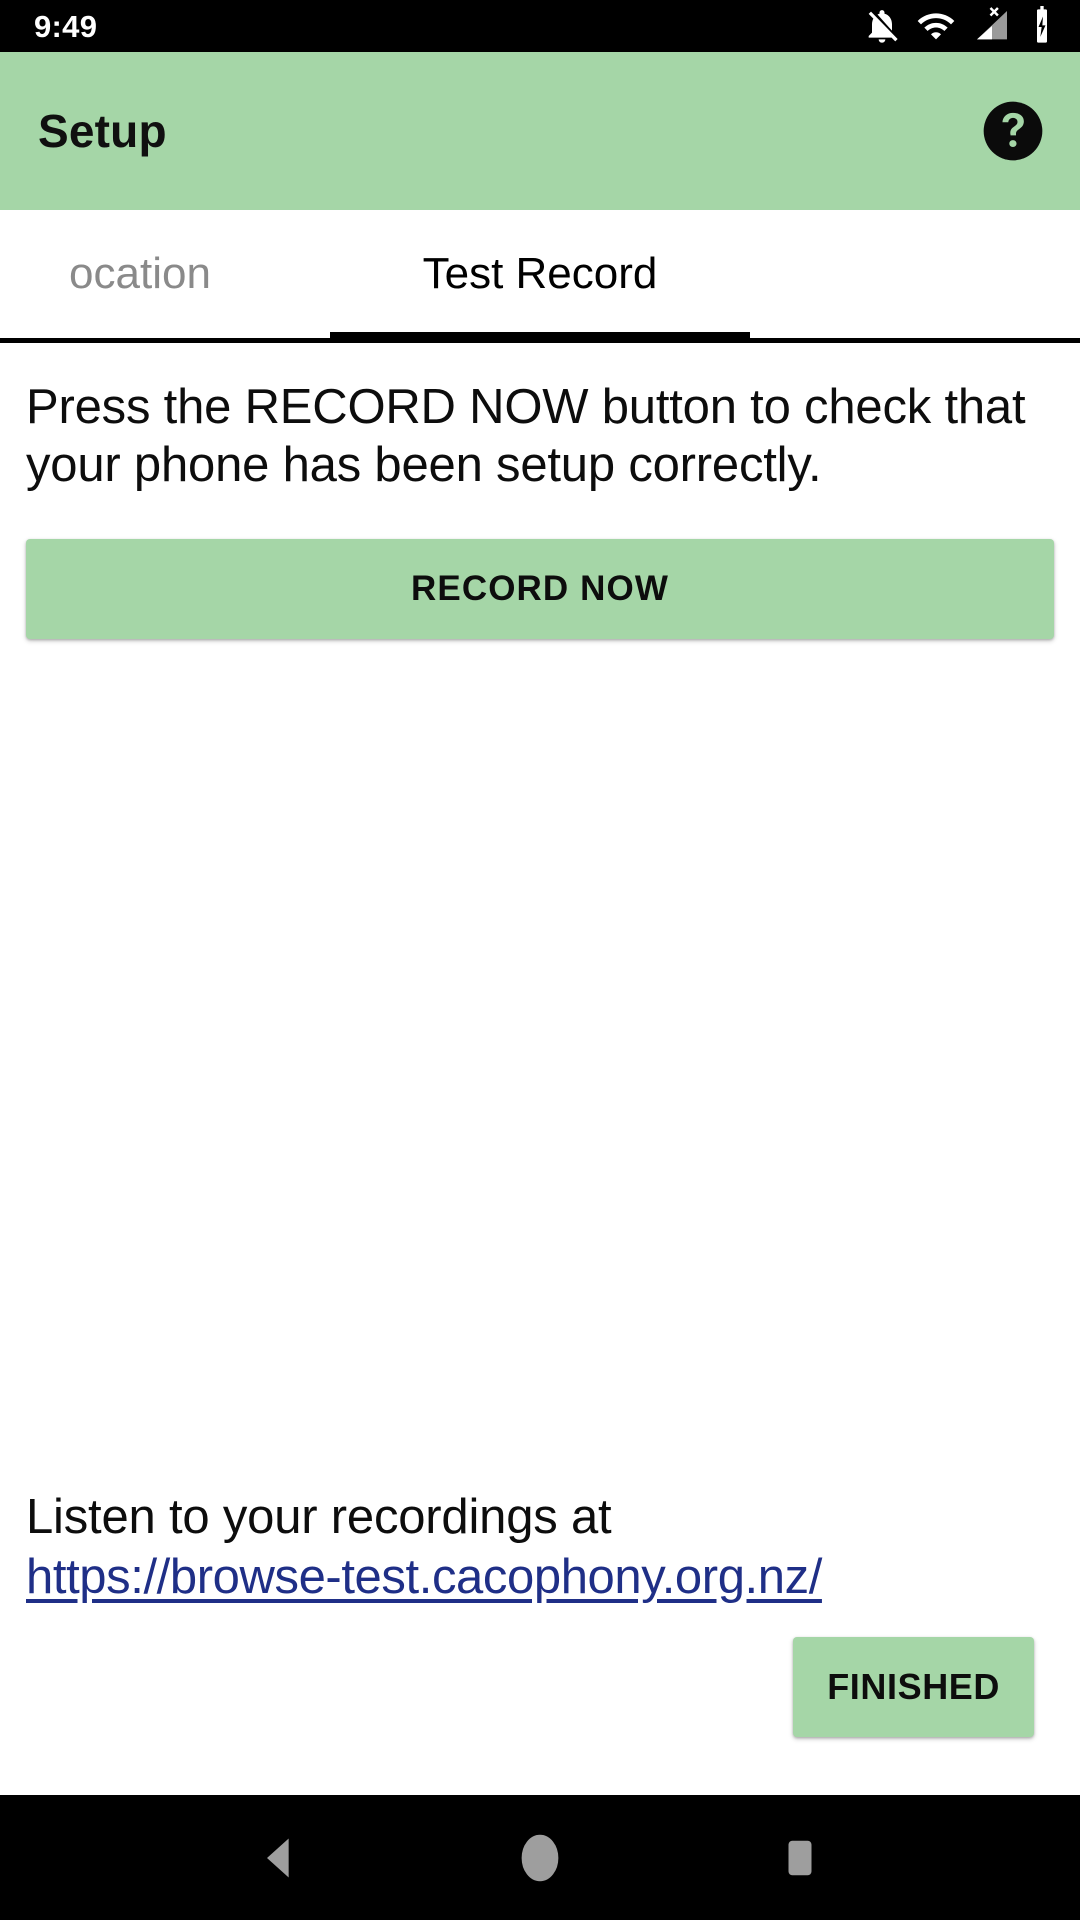 This screenshot has width=1080, height=1920. What do you see at coordinates (936, 26) in the screenshot?
I see `wifi-icon` at bounding box center [936, 26].